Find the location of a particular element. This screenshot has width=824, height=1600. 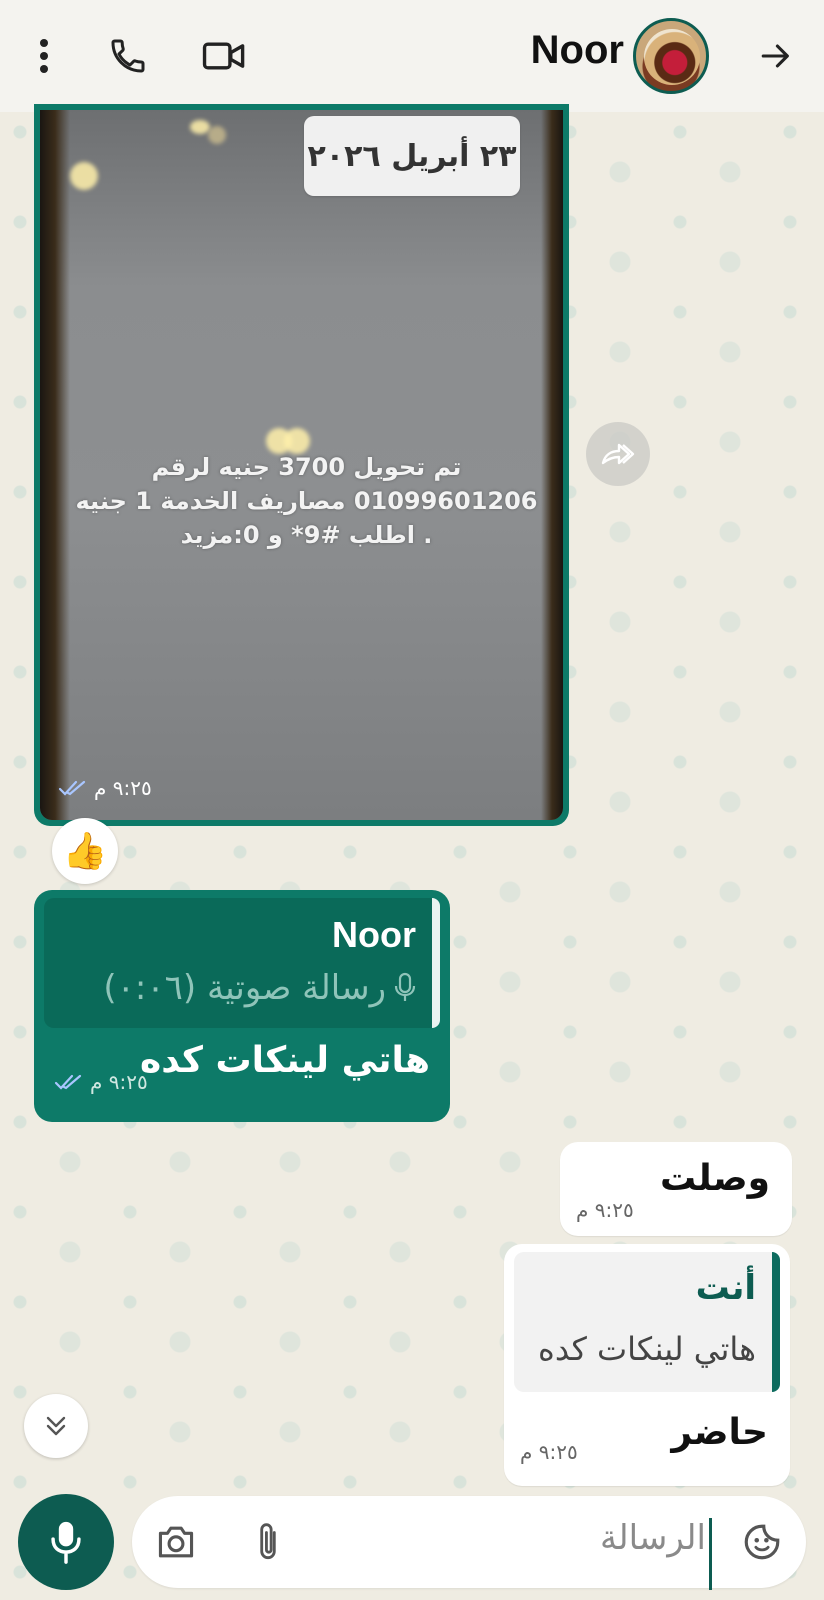

contact-avatar is located at coordinates (671, 56).